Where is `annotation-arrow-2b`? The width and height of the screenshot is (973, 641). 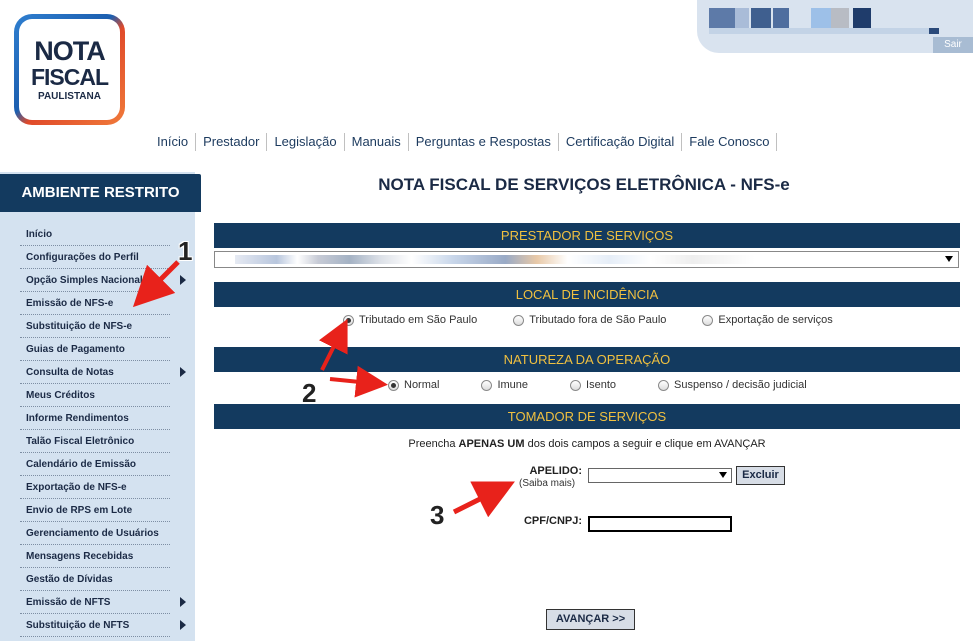
annotation-arrow-2b is located at coordinates (358, 381).